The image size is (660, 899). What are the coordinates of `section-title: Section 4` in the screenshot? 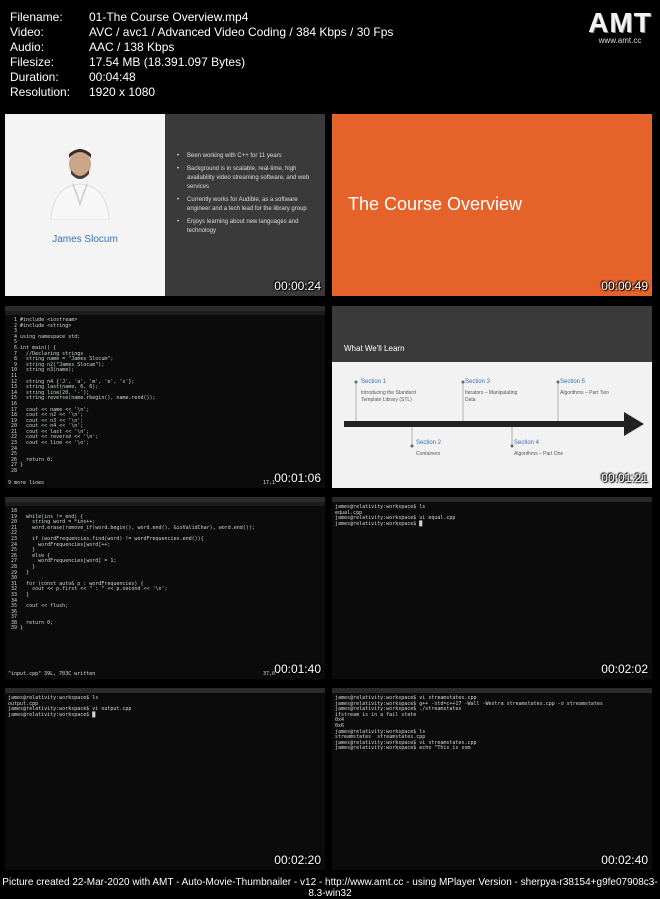 It's located at (527, 443).